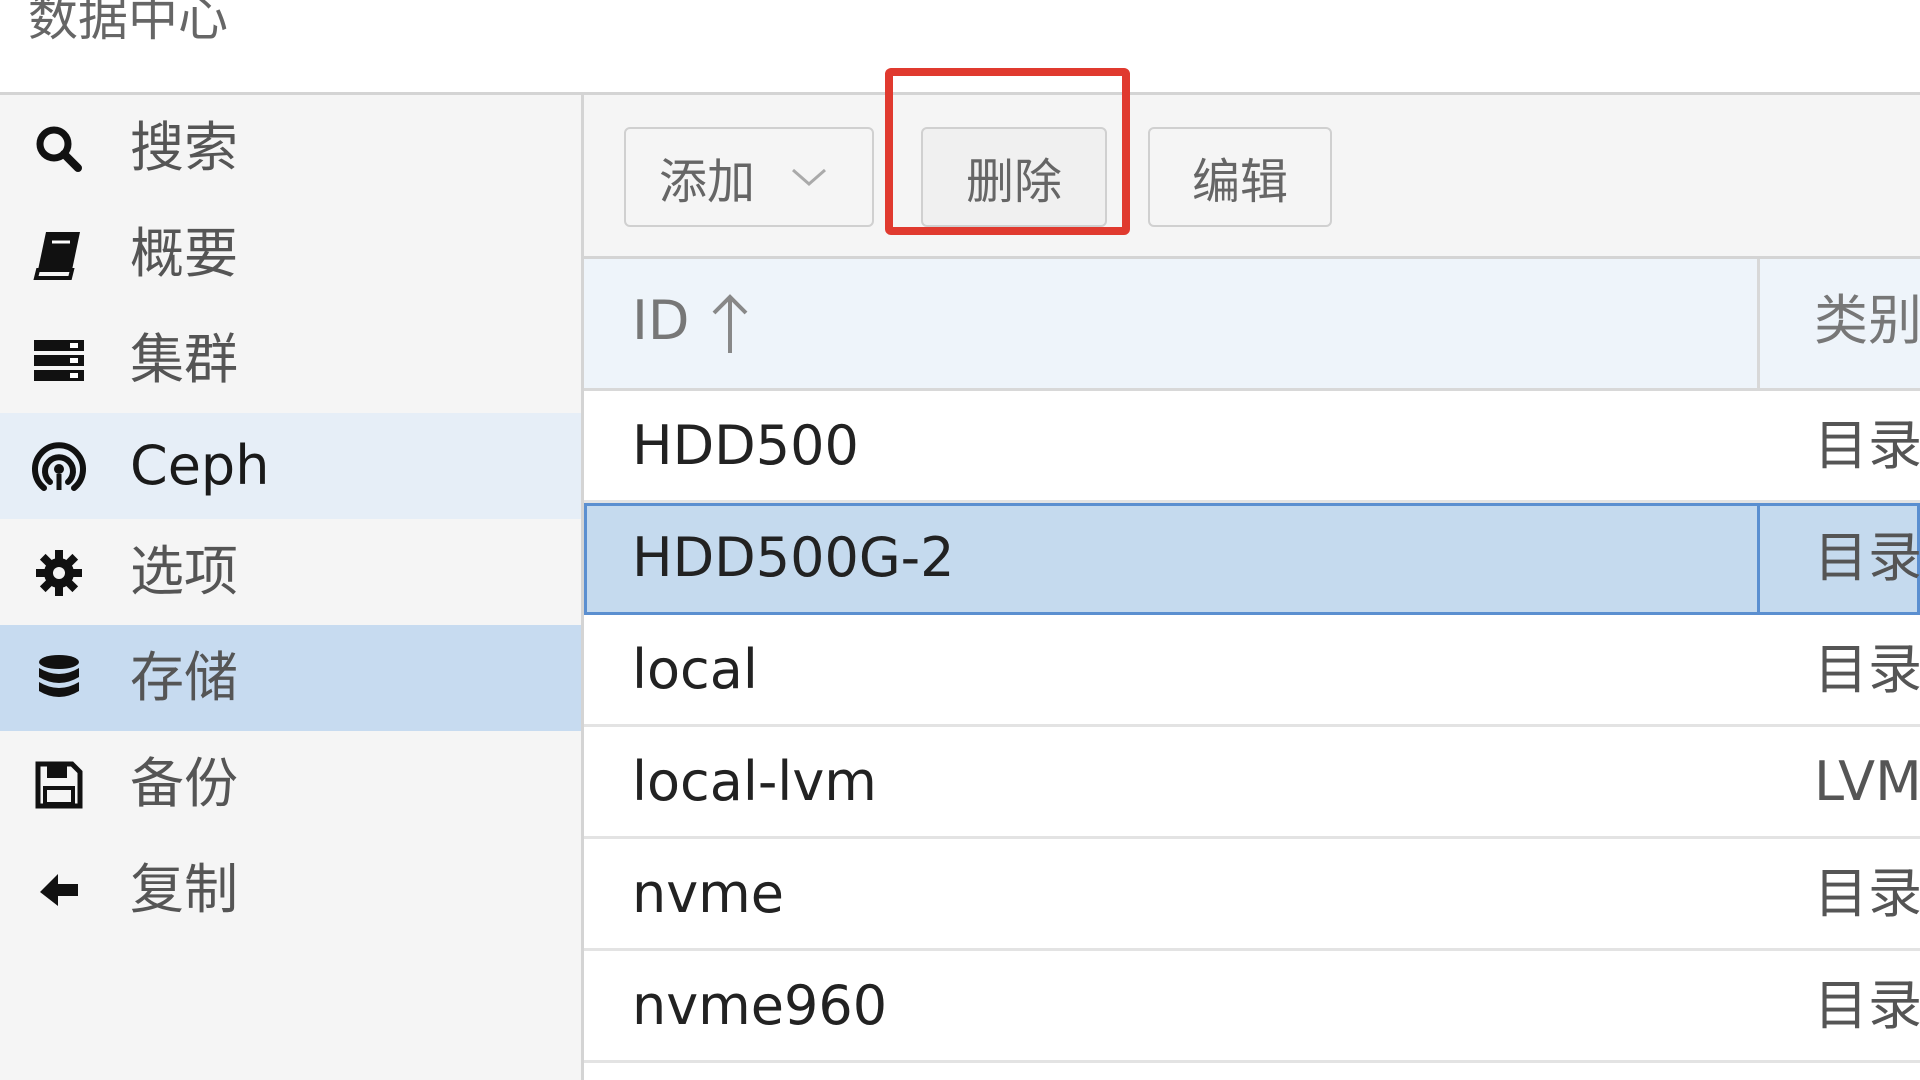  I want to click on sidebar-item-label: Ceph, so click(200, 465).